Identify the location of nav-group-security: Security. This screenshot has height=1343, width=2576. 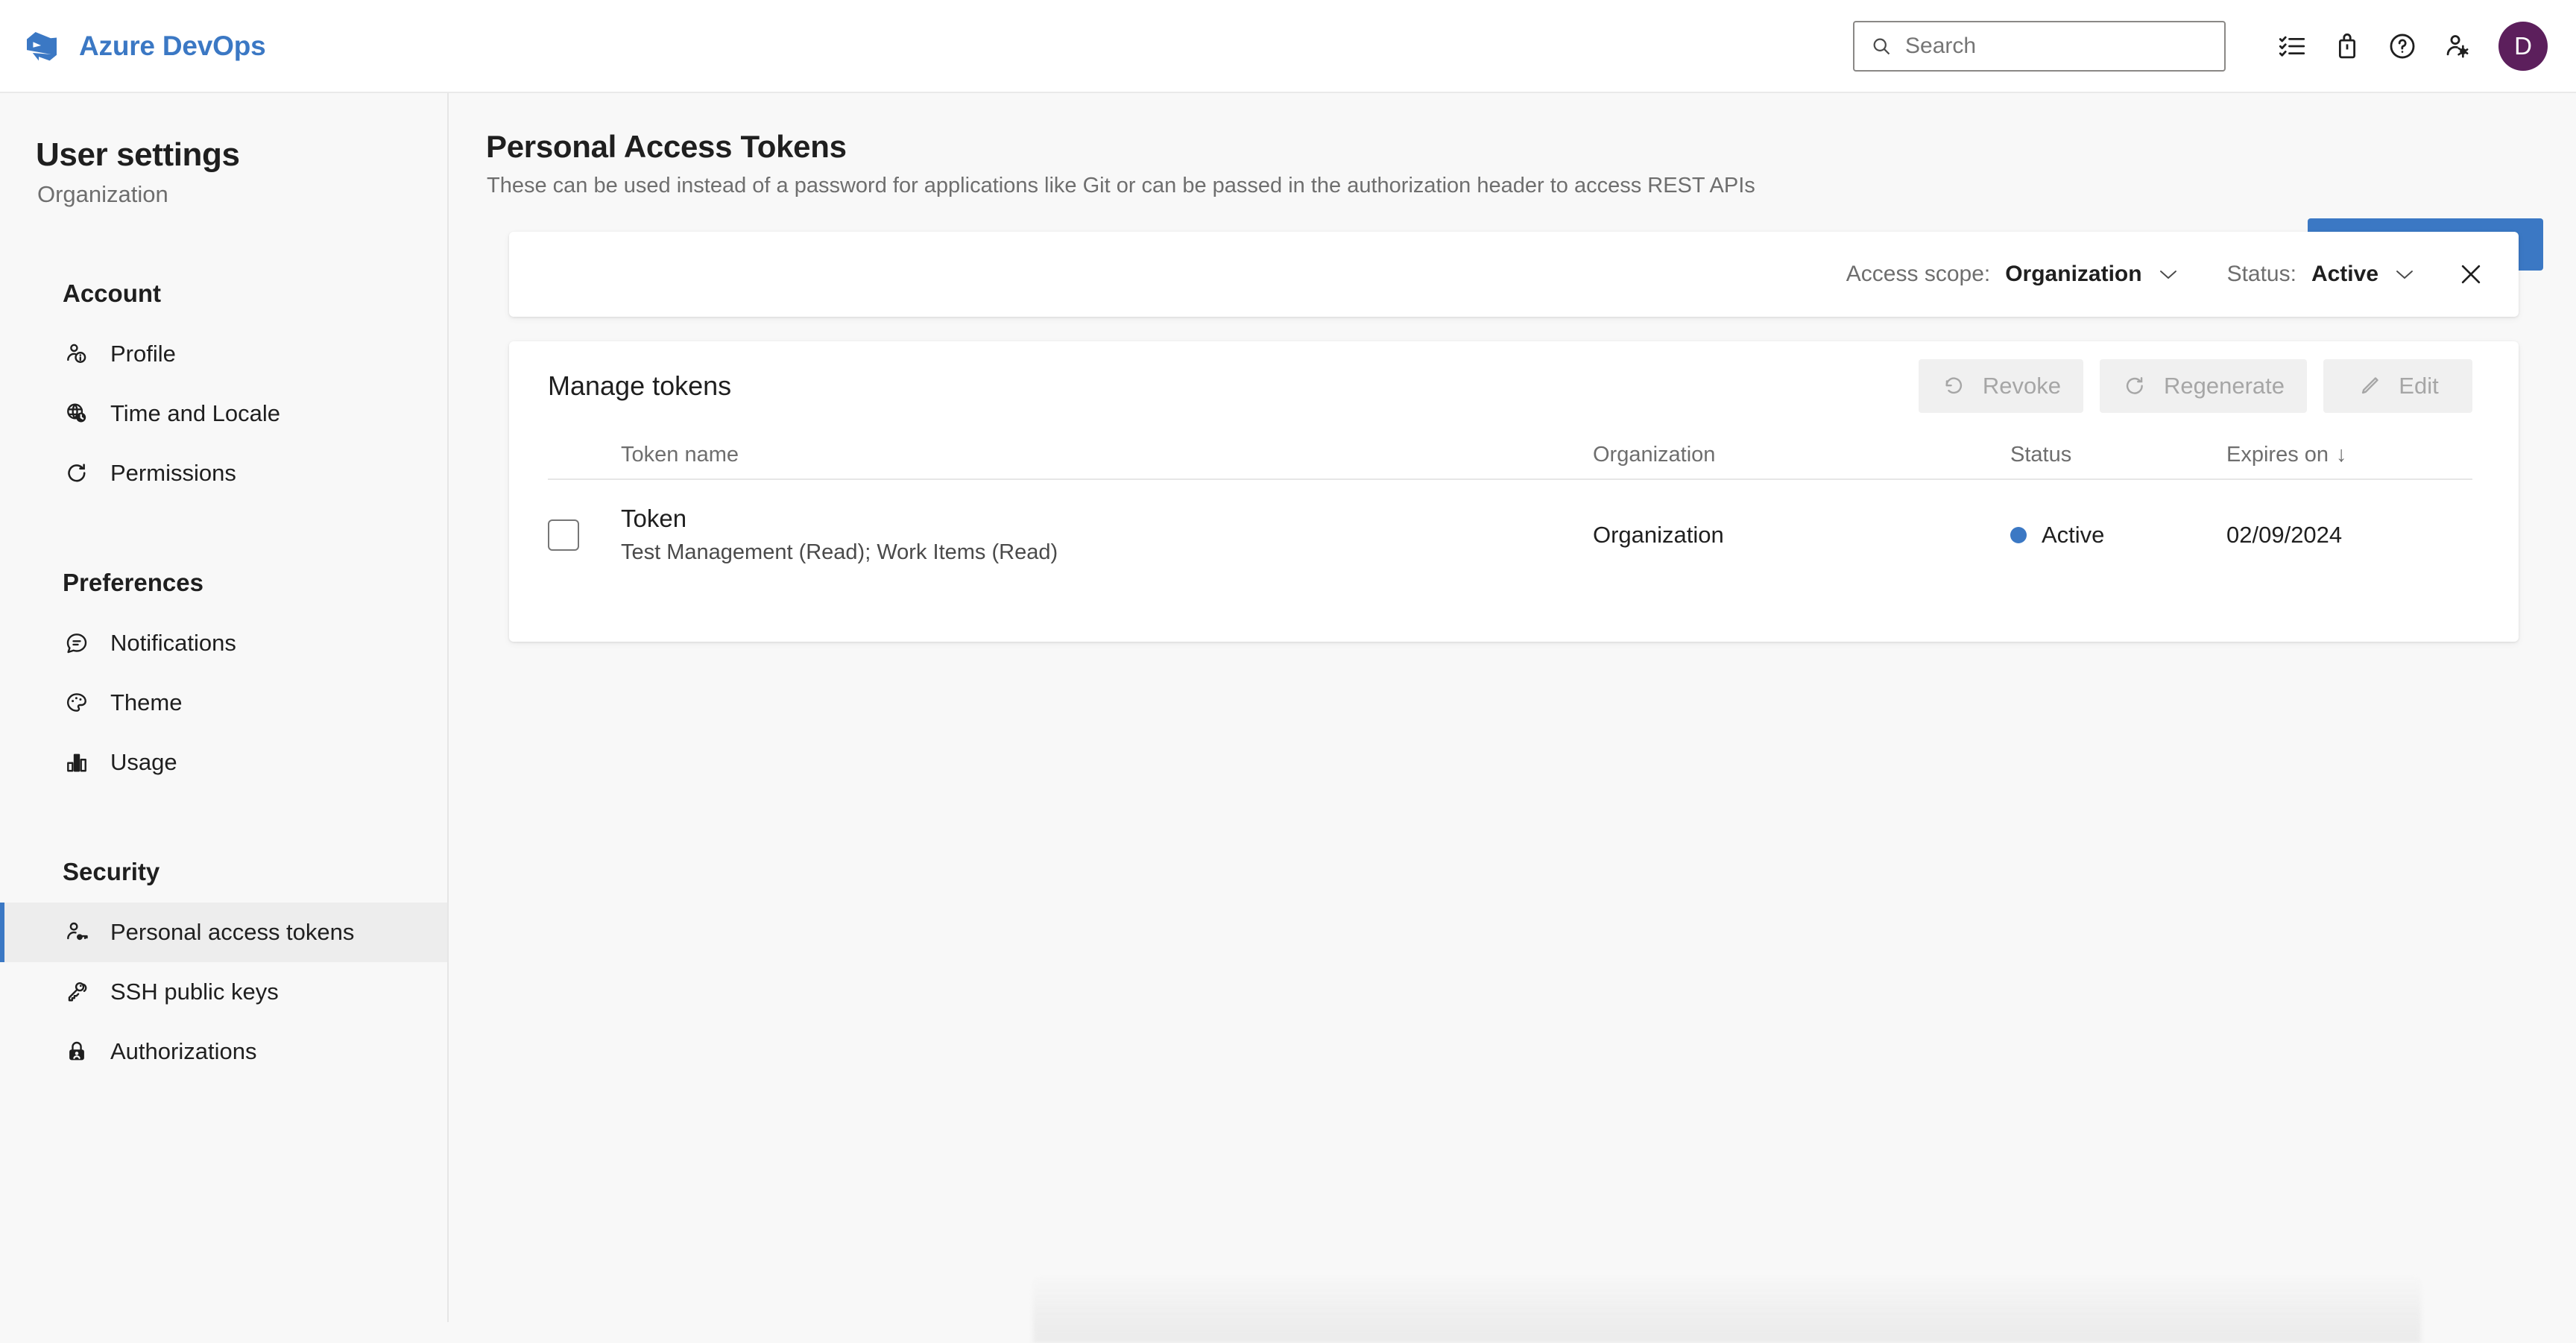
(111, 871).